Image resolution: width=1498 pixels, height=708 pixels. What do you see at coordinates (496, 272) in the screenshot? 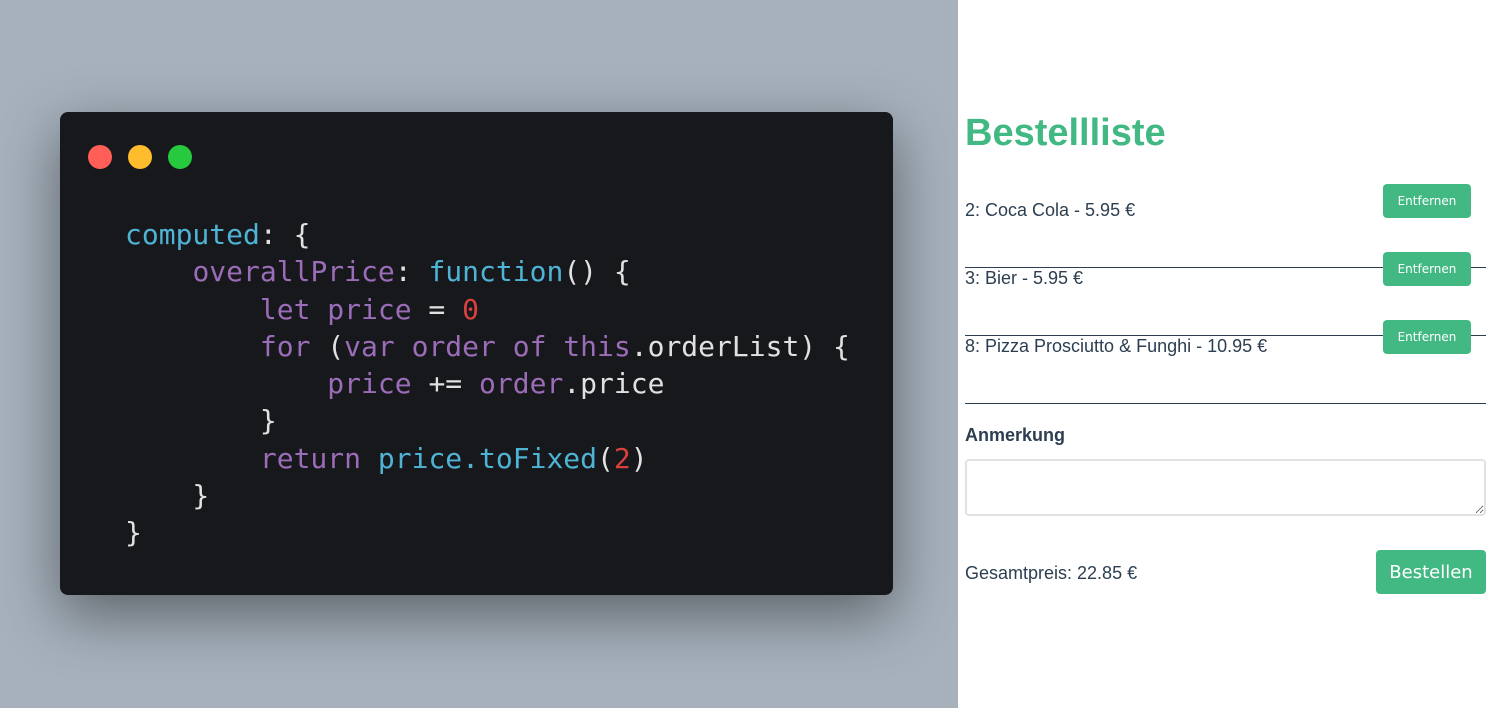
I see `code-token: function` at bounding box center [496, 272].